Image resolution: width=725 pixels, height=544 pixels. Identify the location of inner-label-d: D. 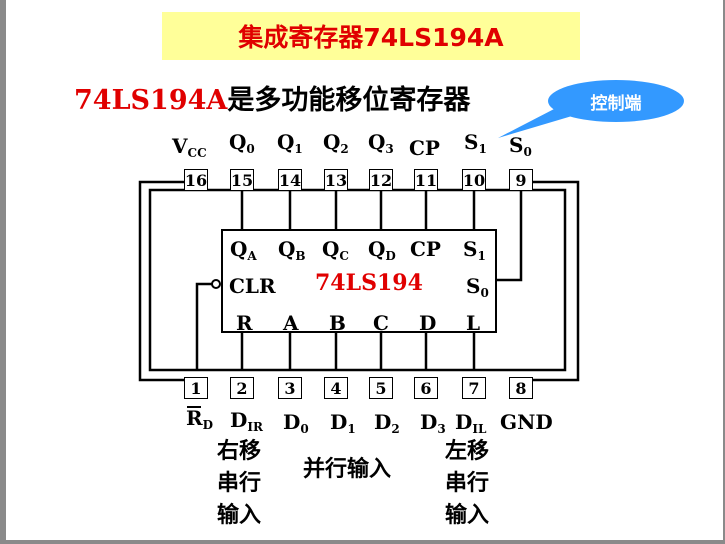
(428, 323).